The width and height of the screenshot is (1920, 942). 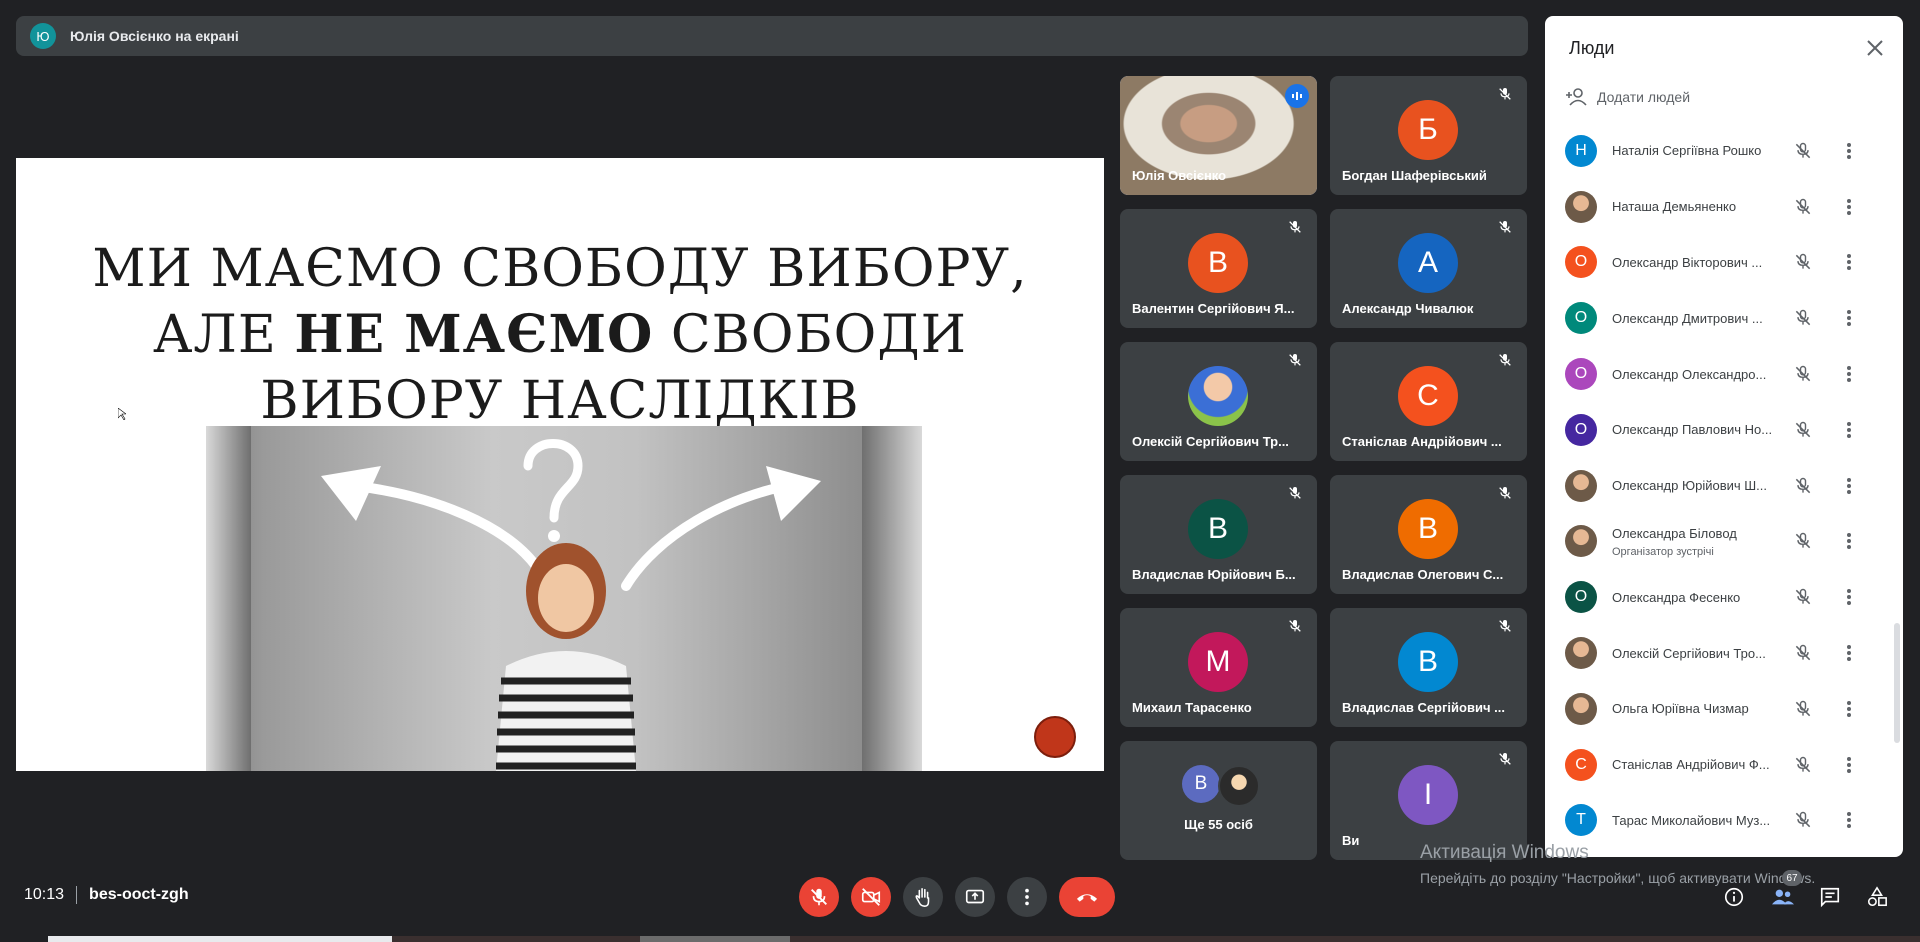 What do you see at coordinates (1239, 786) in the screenshot?
I see `more-avatar-photo` at bounding box center [1239, 786].